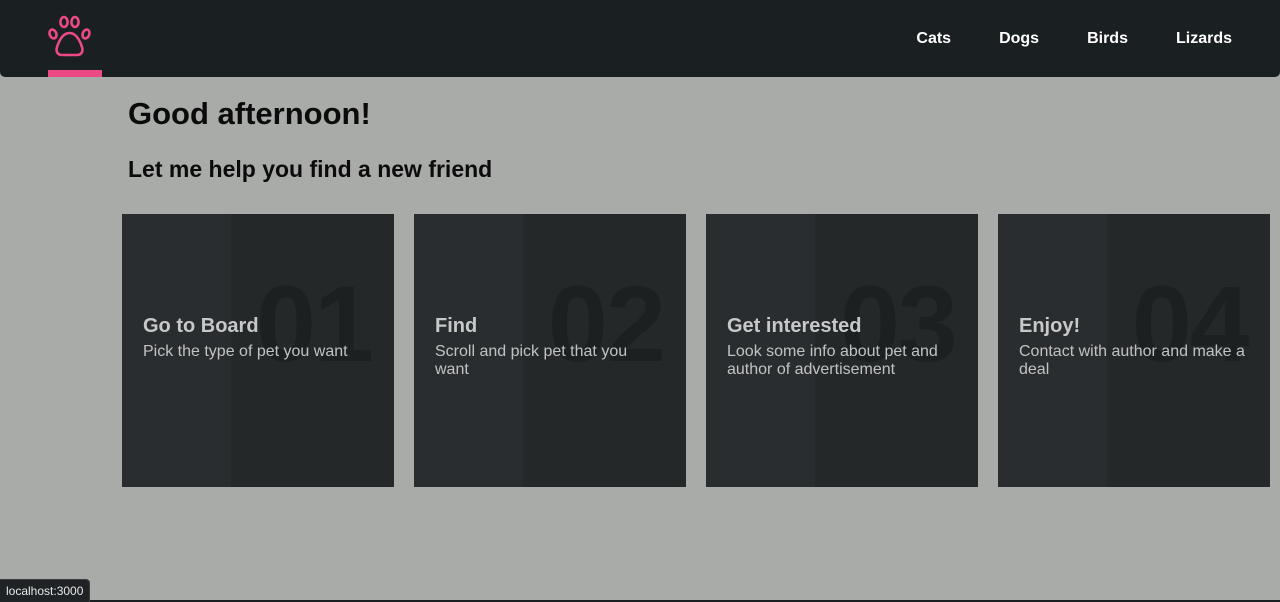  I want to click on step-number: 01, so click(314, 323).